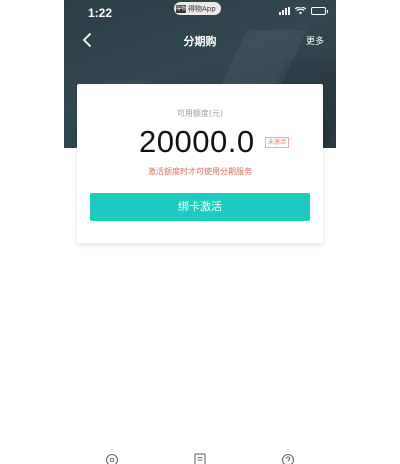 The height and width of the screenshot is (464, 400). I want to click on status-bar: 1:22 得物 得物App, so click(200, 13).